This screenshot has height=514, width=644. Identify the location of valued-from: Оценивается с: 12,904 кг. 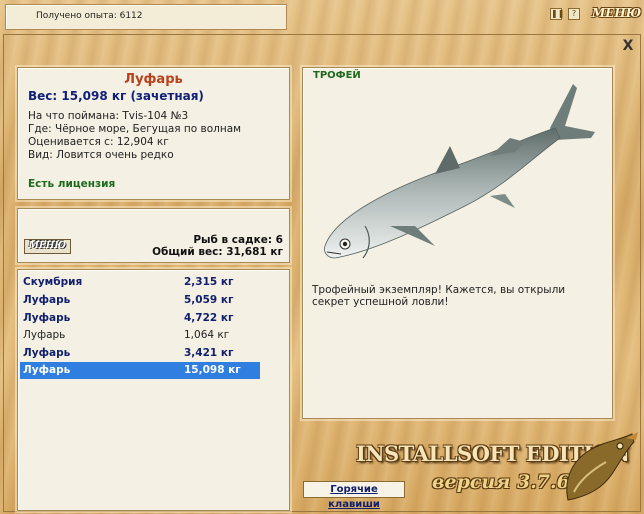
(98, 142).